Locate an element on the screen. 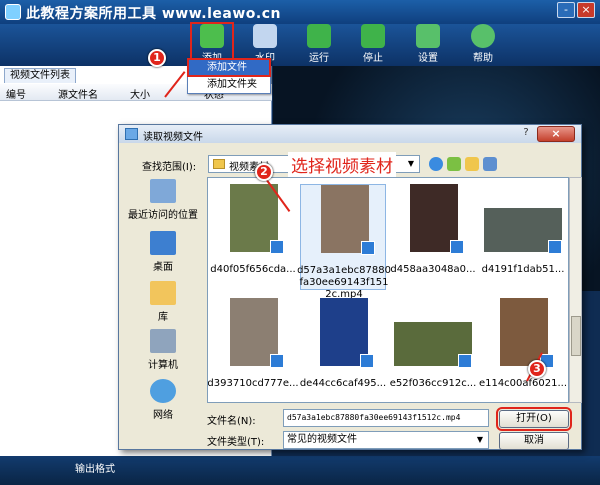  dialog-folder-icon is located at coordinates (131, 134).